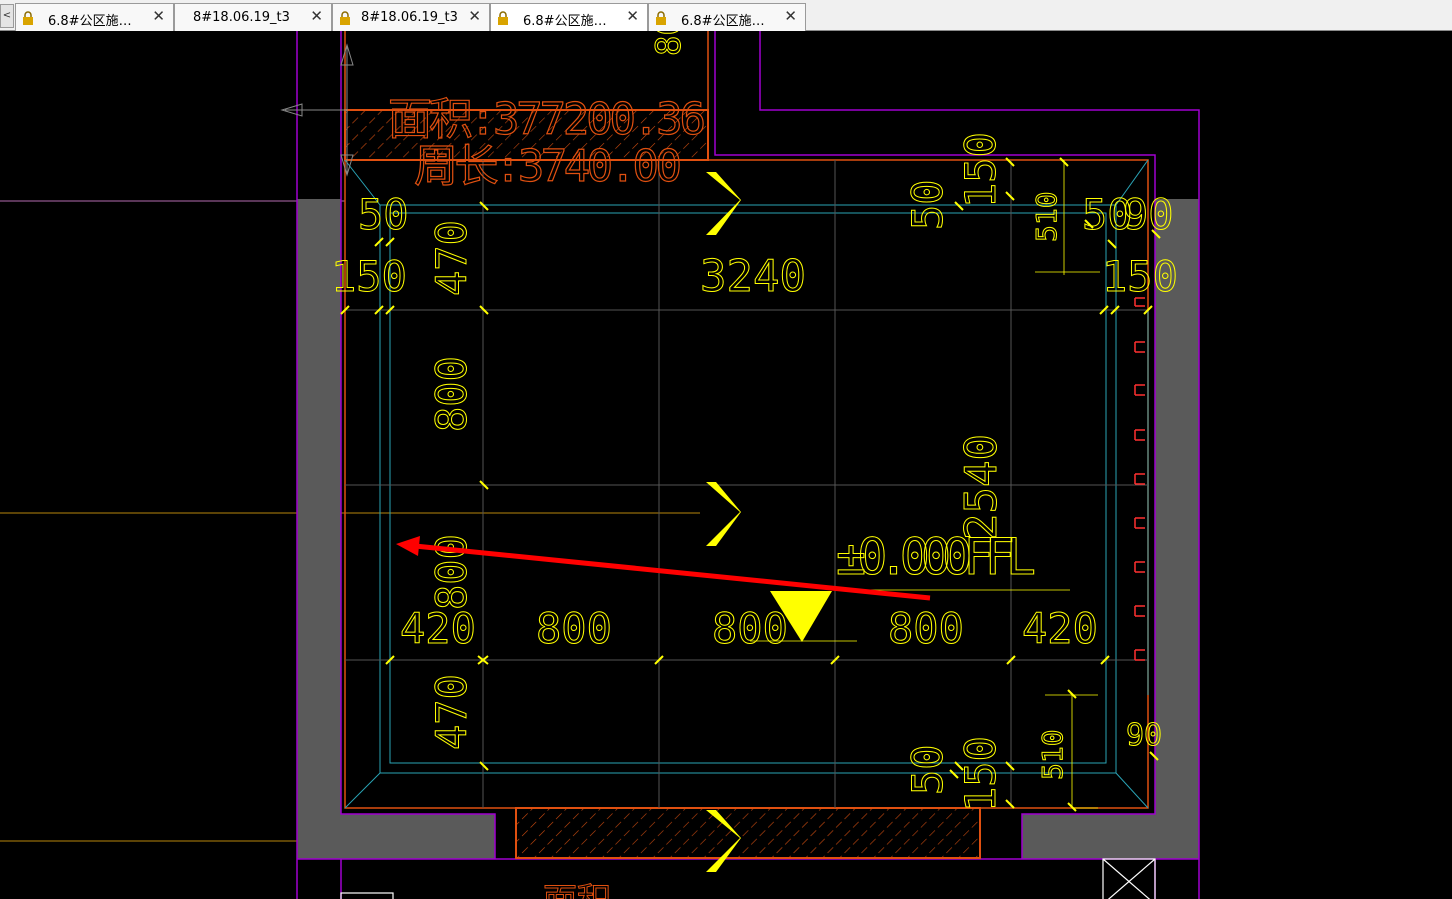  What do you see at coordinates (748, 833) in the screenshot?
I see `hatched-slab-bottom` at bounding box center [748, 833].